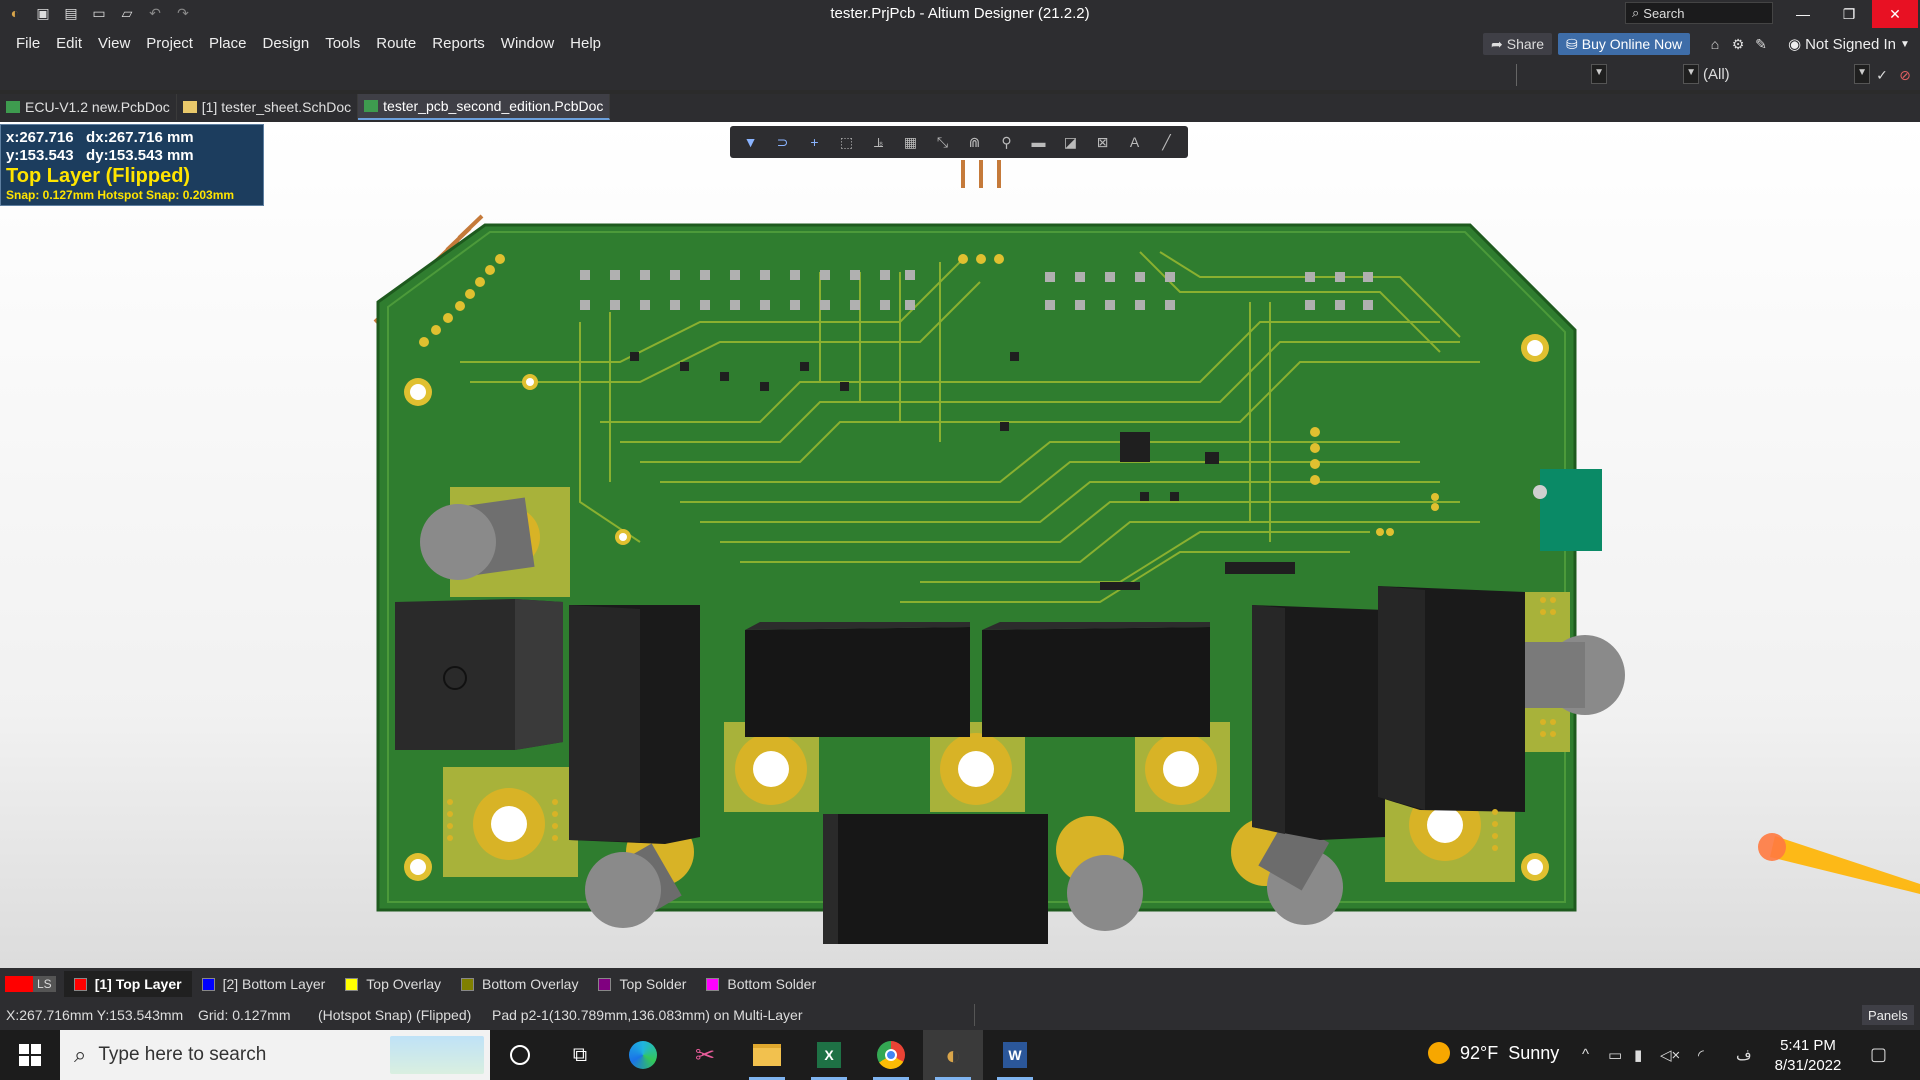 The image size is (1920, 1080). What do you see at coordinates (44, 984) in the screenshot?
I see `ls-label: LS` at bounding box center [44, 984].